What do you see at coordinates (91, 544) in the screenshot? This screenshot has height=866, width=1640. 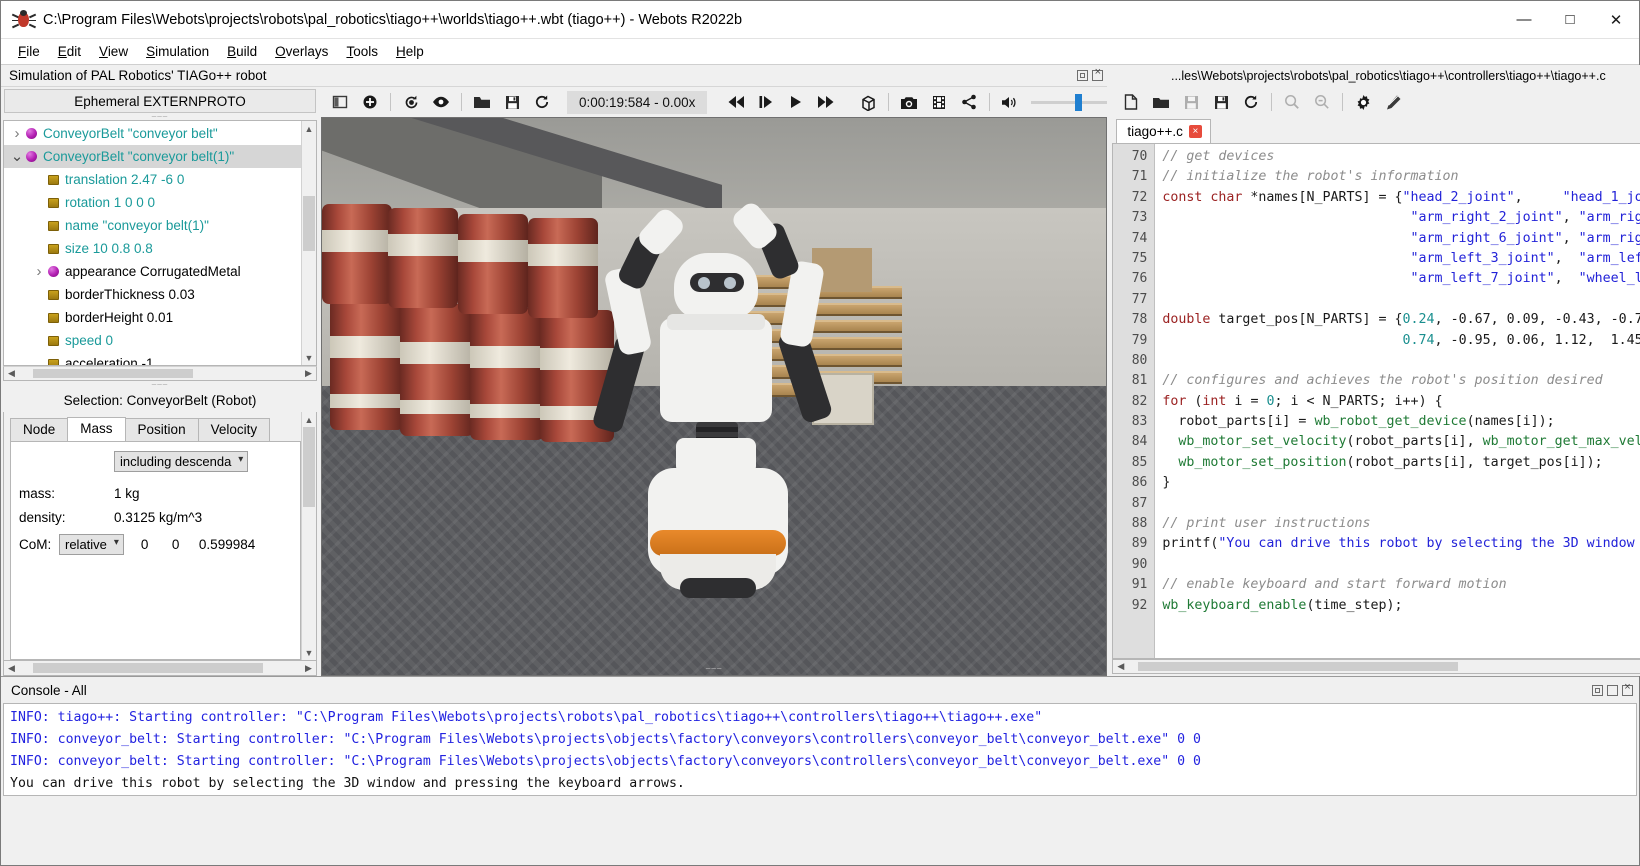 I see `com-mode-select: relative` at bounding box center [91, 544].